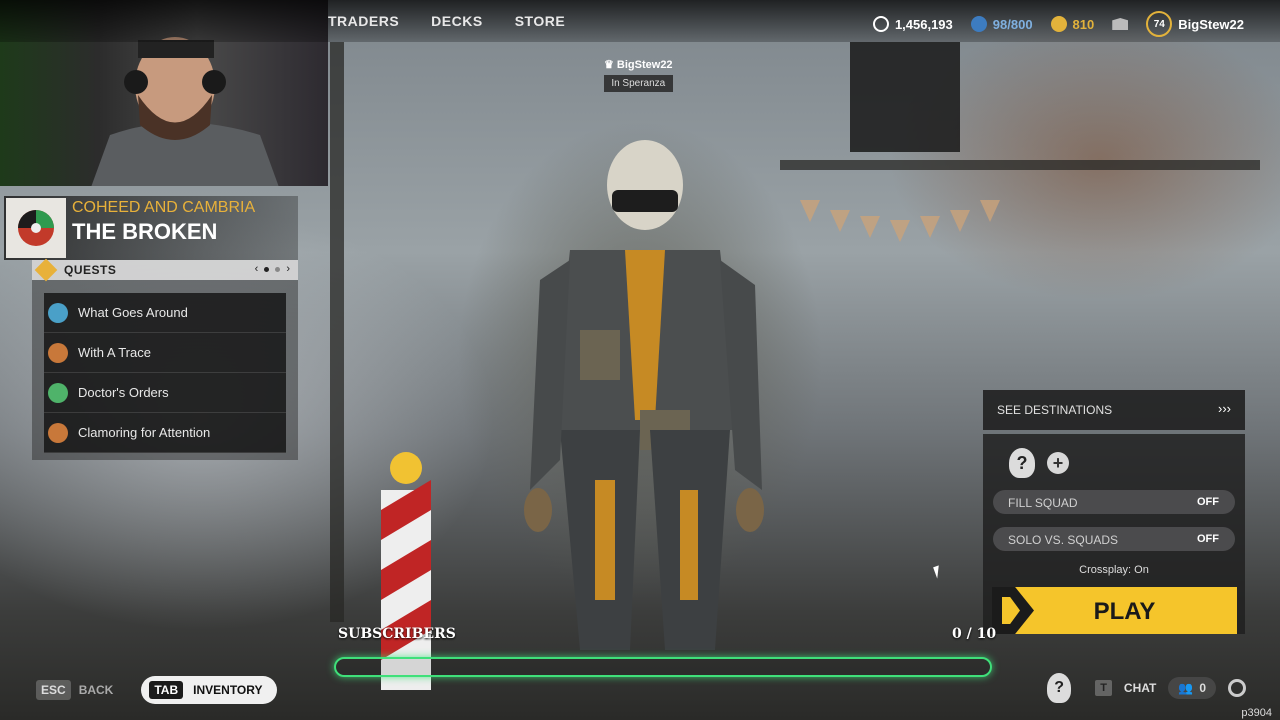 The height and width of the screenshot is (720, 1280). I want to click on gold-value: 810, so click(1083, 24).